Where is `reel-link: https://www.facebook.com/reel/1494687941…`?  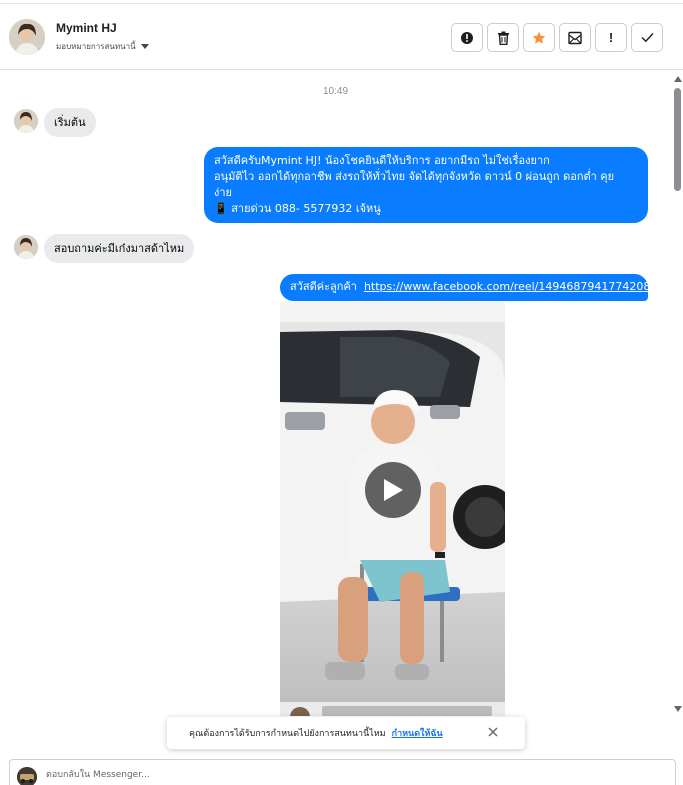
reel-link: https://www.facebook.com/reel/1494687941… is located at coordinates (507, 286).